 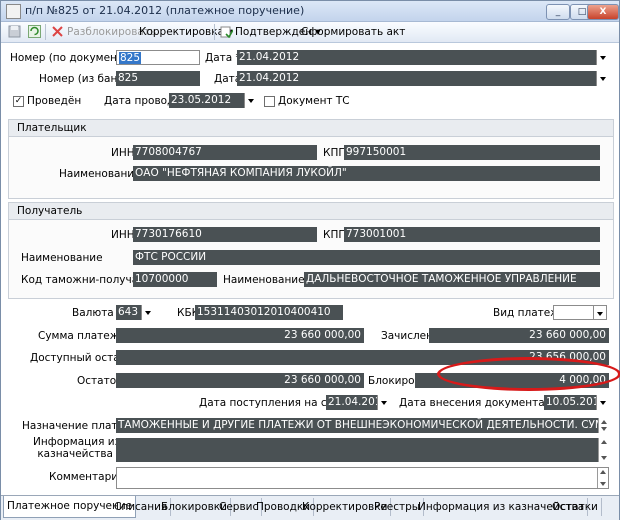 I want to click on treasury-info-field, so click(x=362, y=450).